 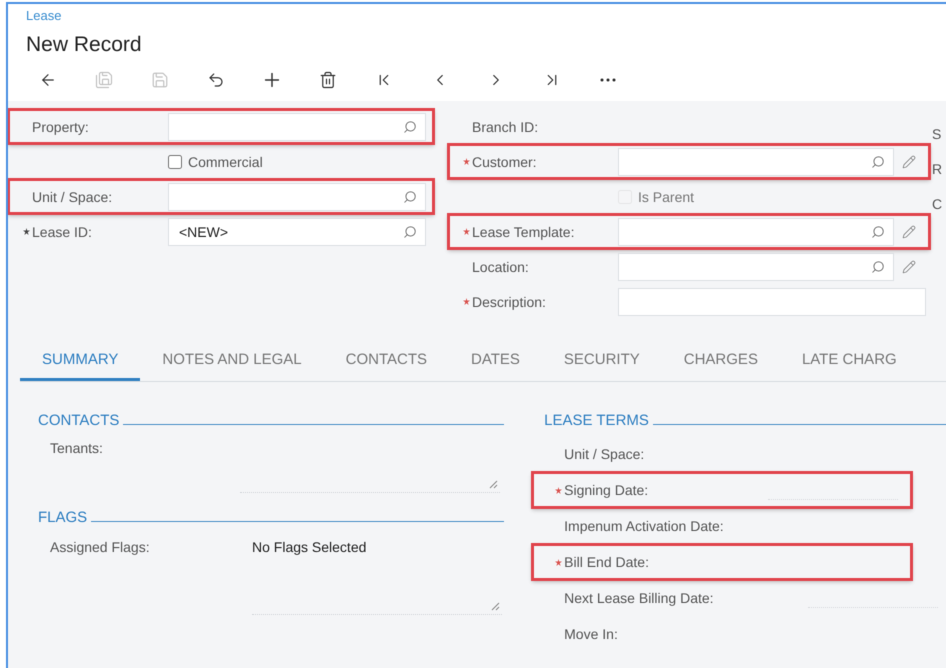 I want to click on field-label: Move In:, so click(x=591, y=634).